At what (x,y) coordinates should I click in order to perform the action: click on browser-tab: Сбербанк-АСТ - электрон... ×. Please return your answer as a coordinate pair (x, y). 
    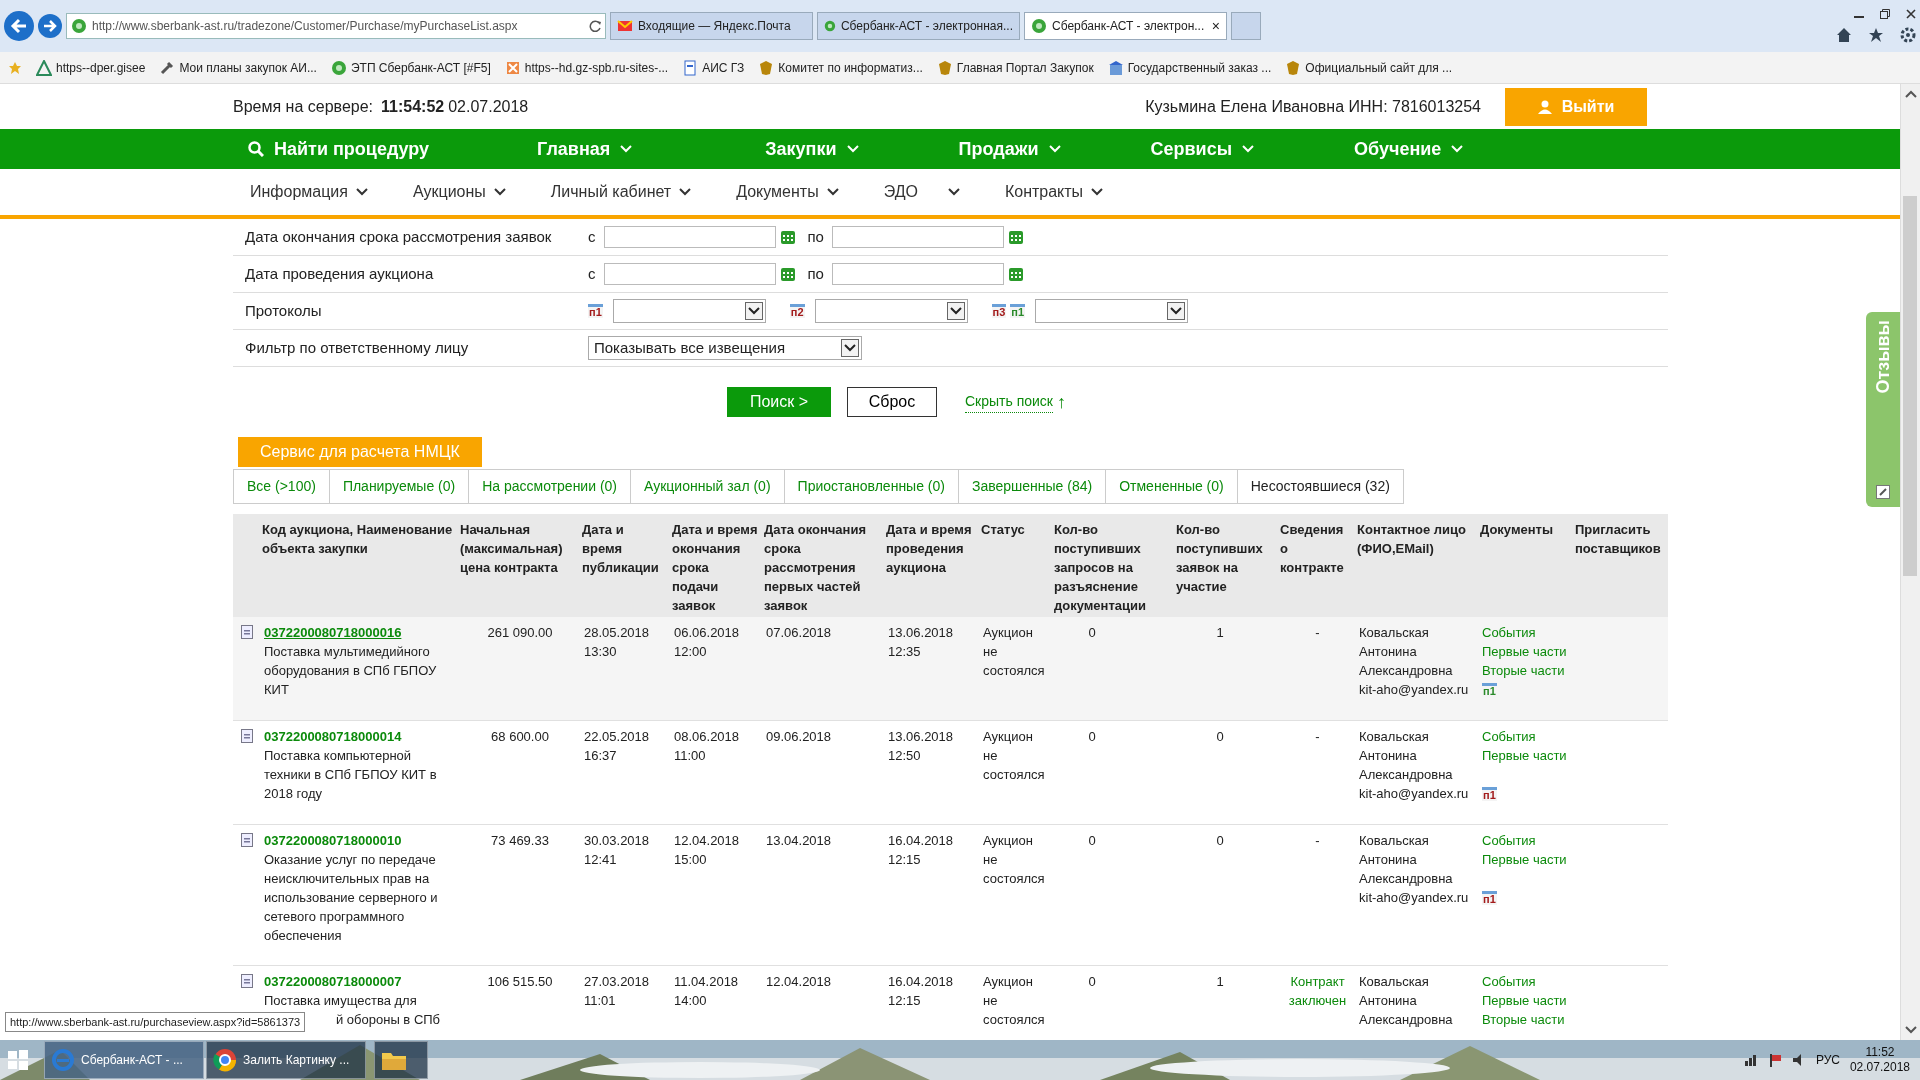
    Looking at the image, I should click on (1125, 26).